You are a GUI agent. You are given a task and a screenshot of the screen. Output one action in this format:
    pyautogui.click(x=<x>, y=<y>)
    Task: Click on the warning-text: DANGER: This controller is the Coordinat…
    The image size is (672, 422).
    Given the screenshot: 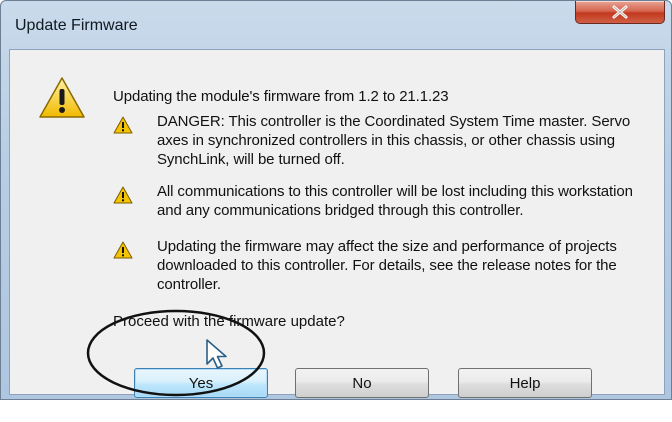 What is the action you would take?
    pyautogui.click(x=394, y=140)
    